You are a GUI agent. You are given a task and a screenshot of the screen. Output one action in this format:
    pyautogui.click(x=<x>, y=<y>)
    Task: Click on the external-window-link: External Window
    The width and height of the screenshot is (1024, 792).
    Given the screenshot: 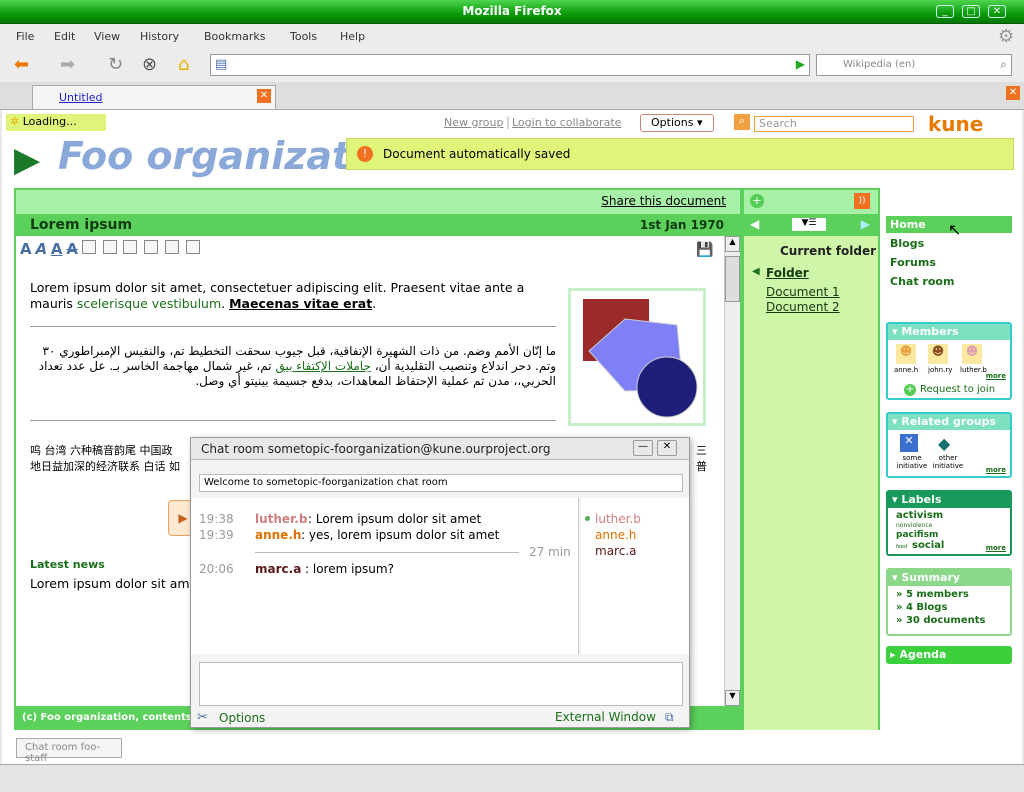 What is the action you would take?
    pyautogui.click(x=605, y=717)
    